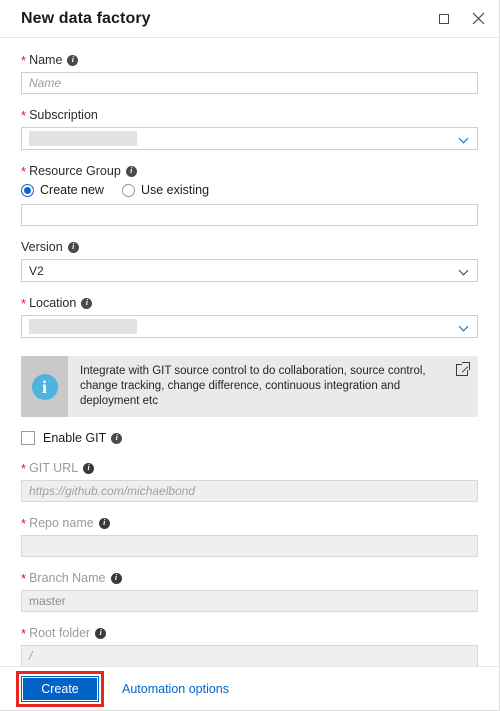 This screenshot has width=500, height=711. What do you see at coordinates (249, 171) in the screenshot?
I see `label-resource-group: * Resource Group i` at bounding box center [249, 171].